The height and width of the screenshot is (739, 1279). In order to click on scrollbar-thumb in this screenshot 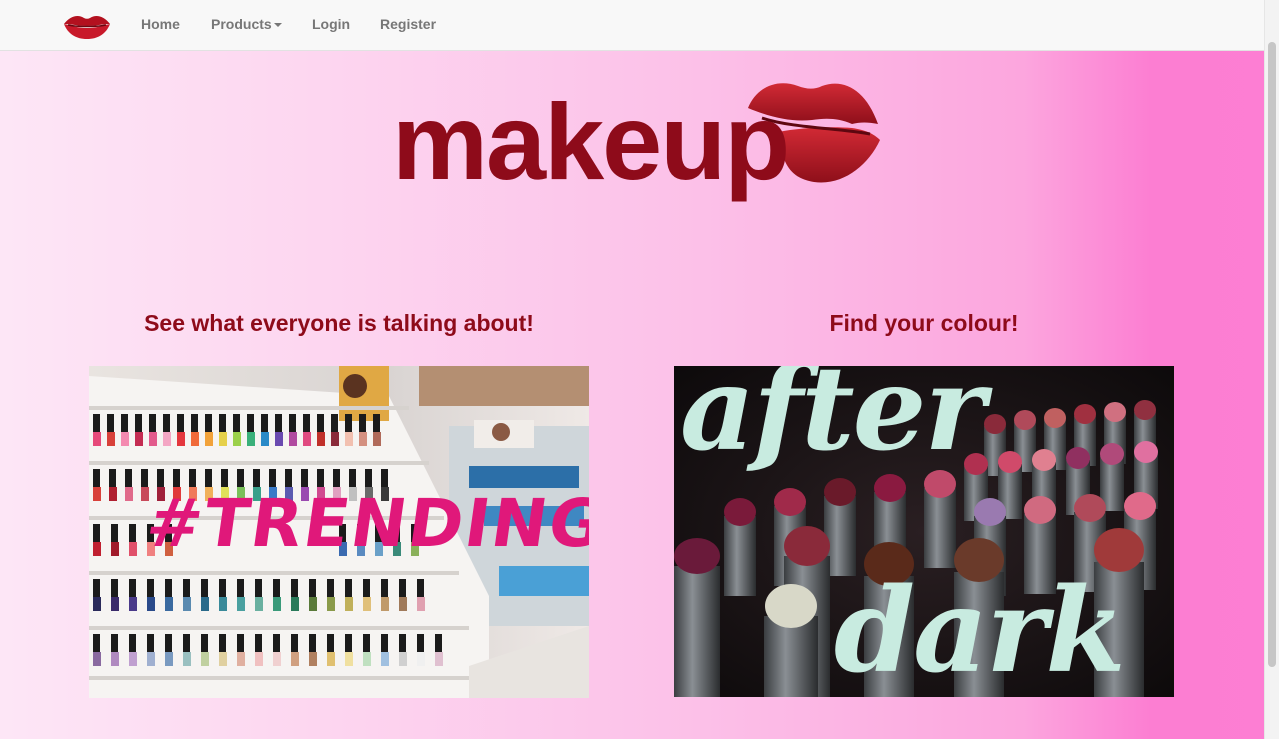, I will do `click(1272, 354)`.